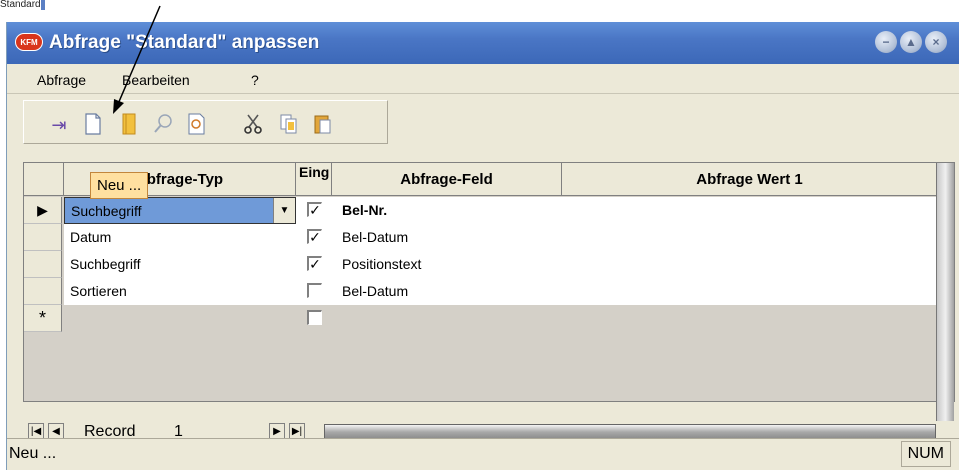  I want to click on close-button: ×, so click(936, 42).